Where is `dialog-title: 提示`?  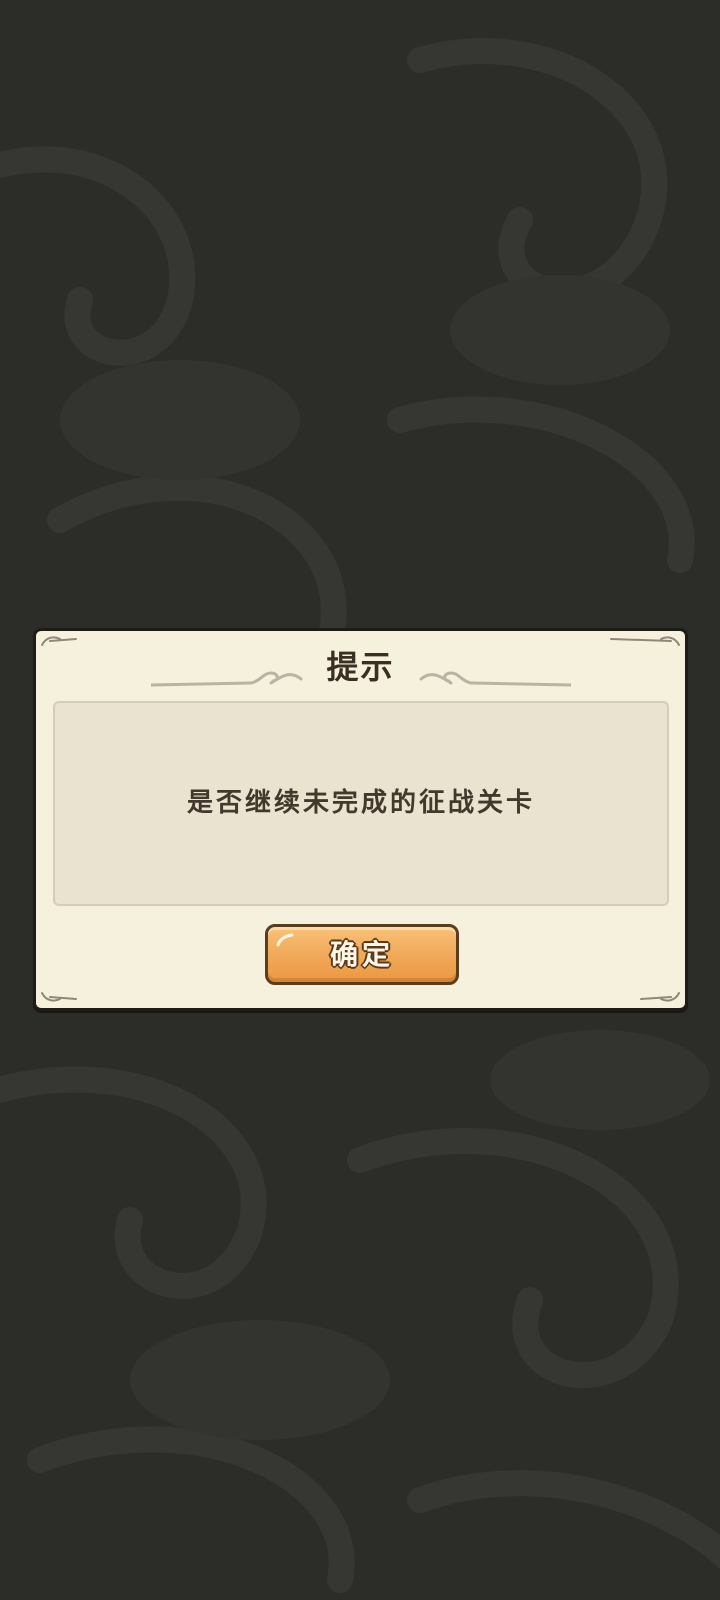 dialog-title: 提示 is located at coordinates (360, 667).